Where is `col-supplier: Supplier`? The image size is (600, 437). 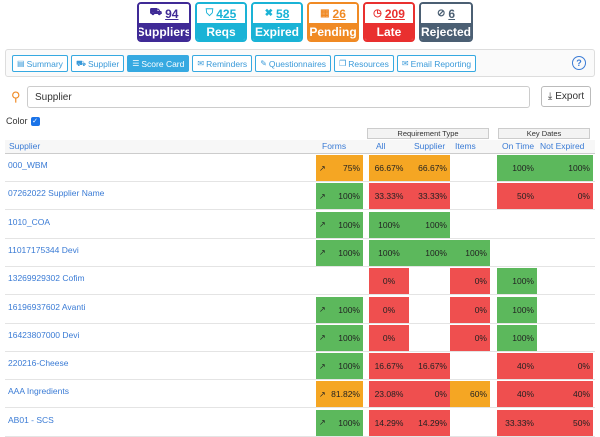
col-supplier: Supplier is located at coordinates (24, 146).